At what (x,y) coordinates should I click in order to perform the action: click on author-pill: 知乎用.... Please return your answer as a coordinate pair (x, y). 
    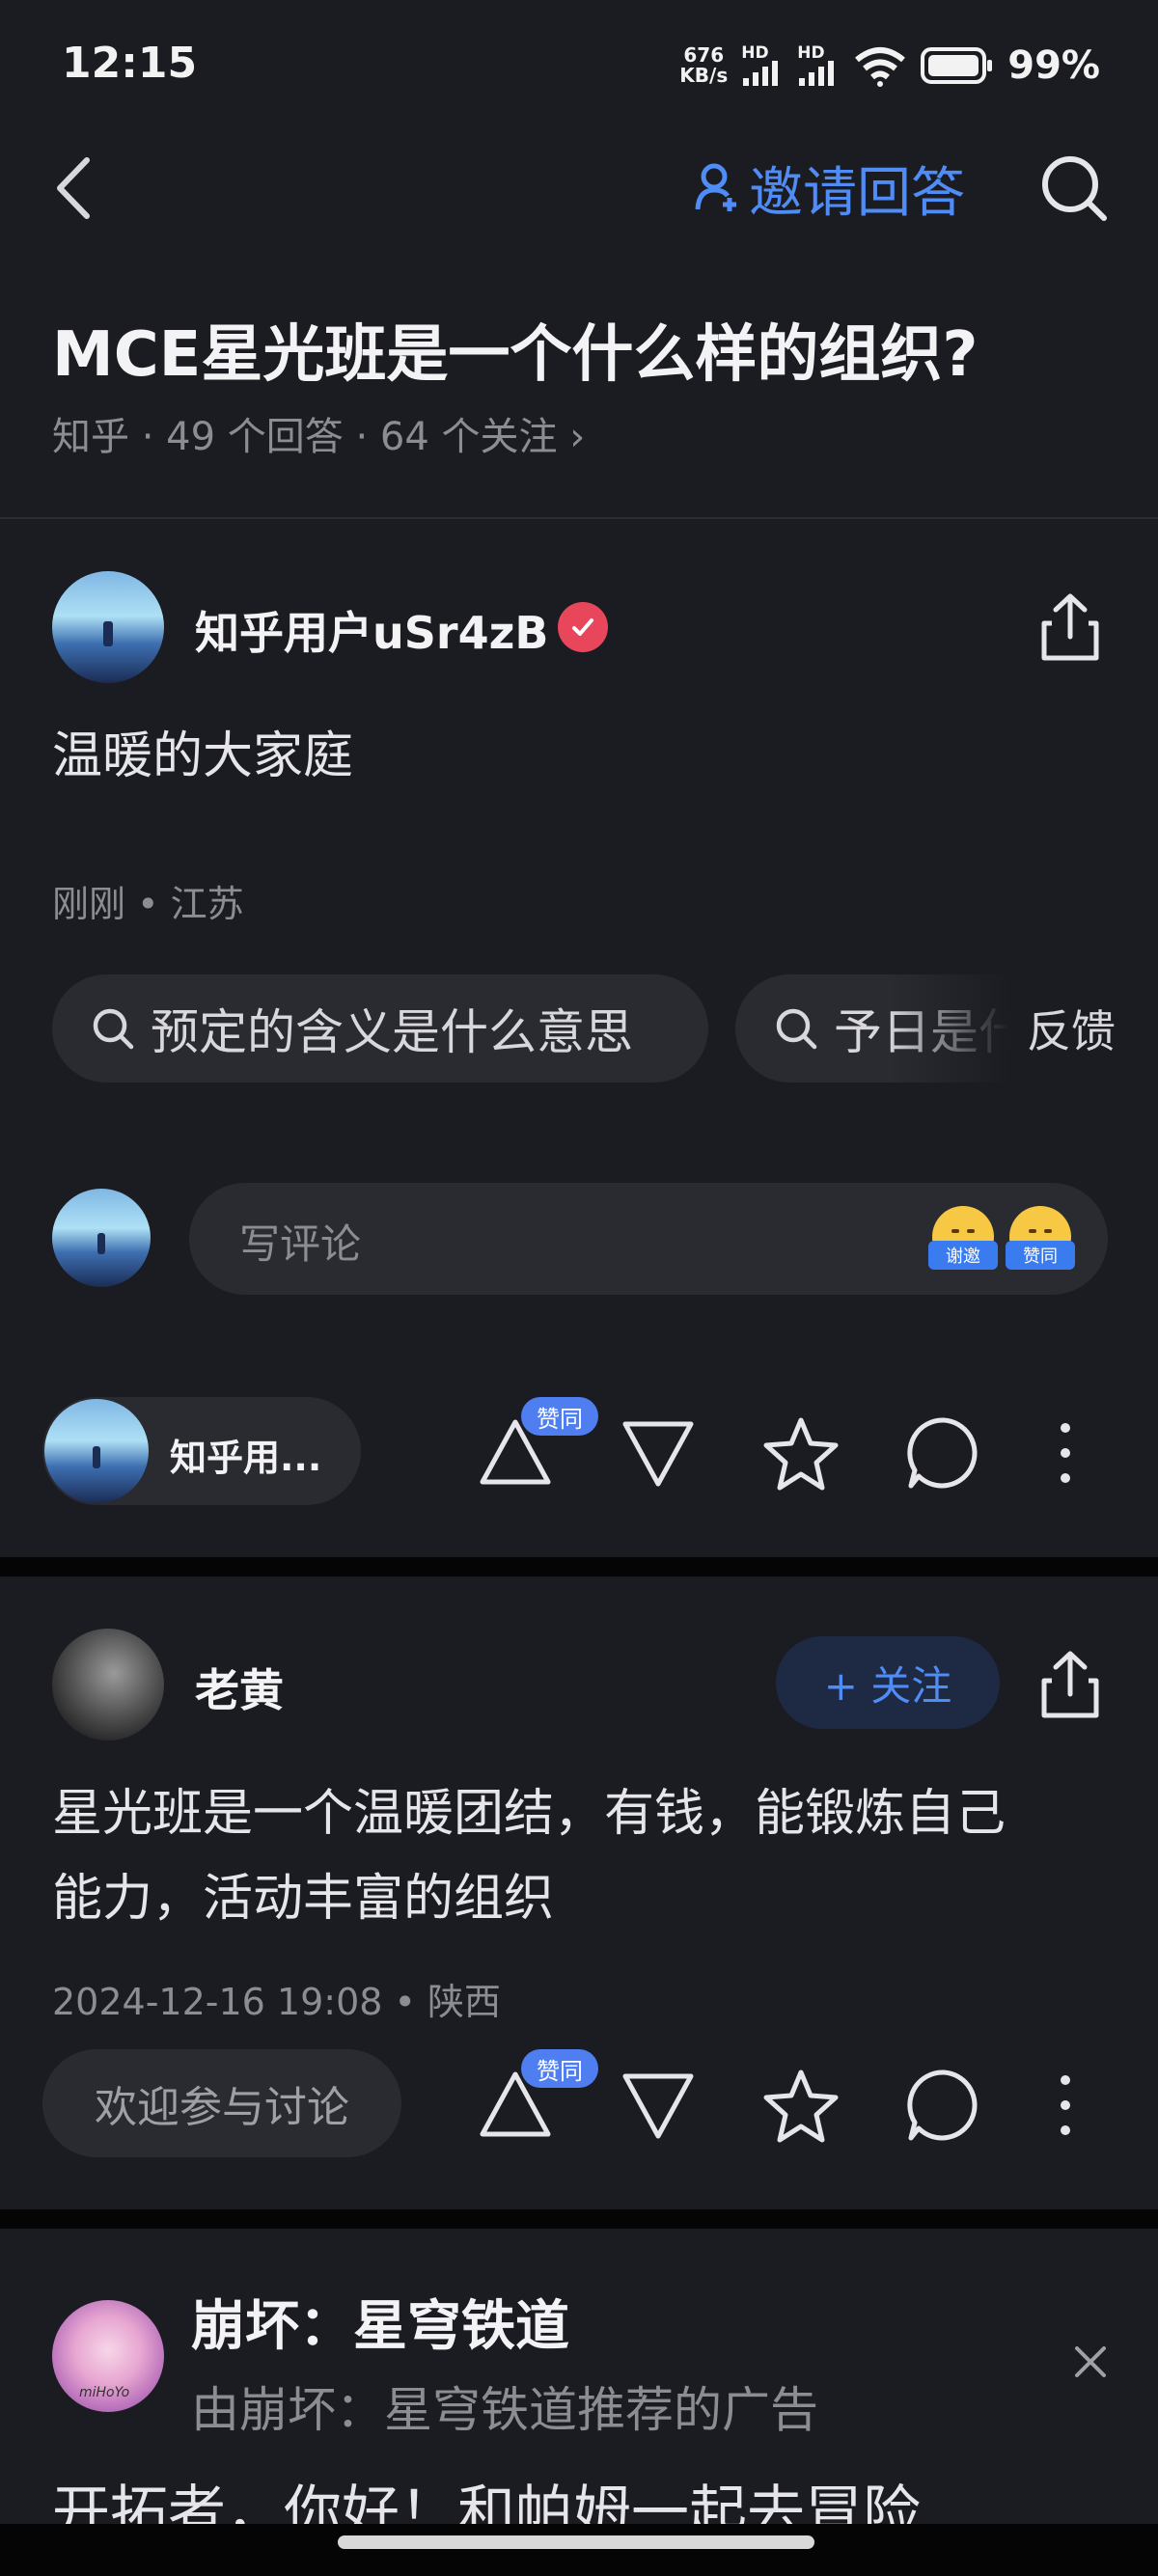
    Looking at the image, I should click on (201, 1451).